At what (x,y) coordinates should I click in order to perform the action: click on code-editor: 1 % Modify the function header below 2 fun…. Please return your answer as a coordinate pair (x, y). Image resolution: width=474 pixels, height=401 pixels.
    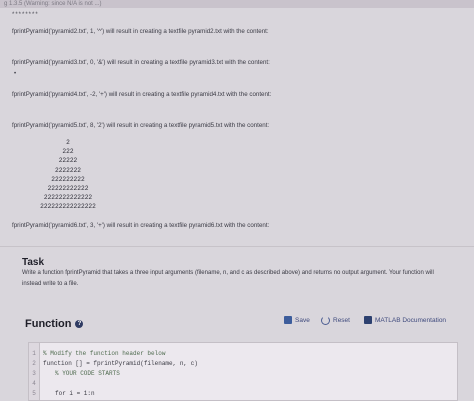
    Looking at the image, I should click on (243, 371).